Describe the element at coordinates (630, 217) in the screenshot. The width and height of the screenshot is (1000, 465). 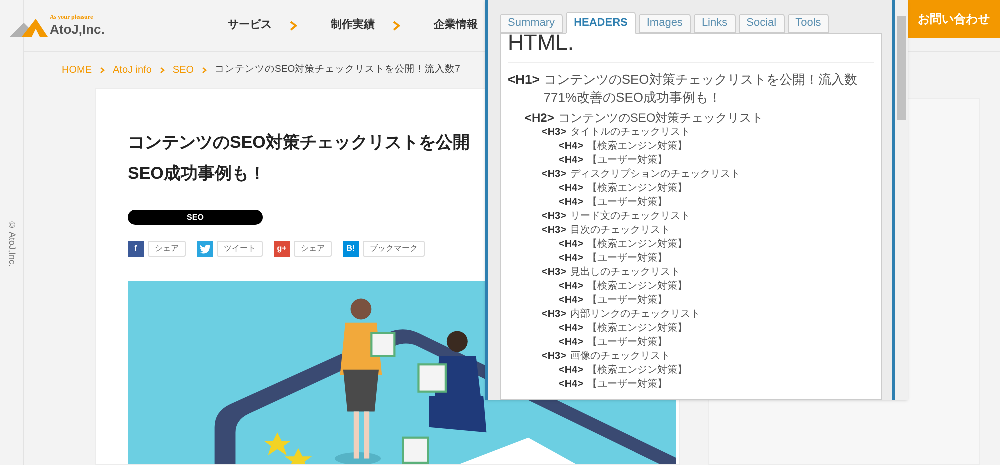
I see `heading-text: リード文のチェックリスト` at that location.